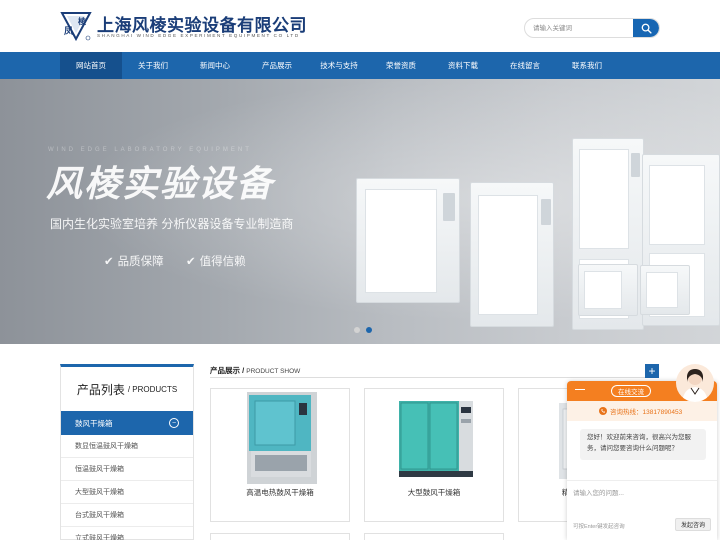 The image size is (720, 540). I want to click on chat-input-area, so click(642, 497).